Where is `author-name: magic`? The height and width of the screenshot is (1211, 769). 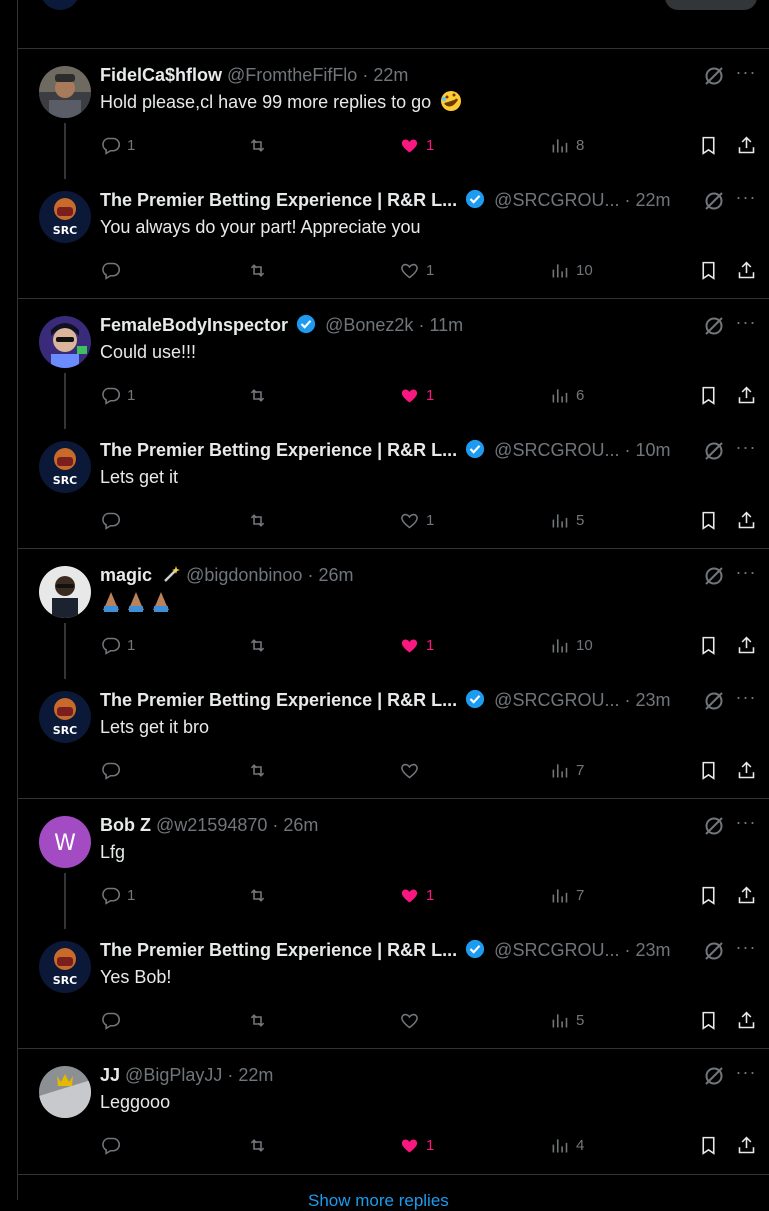
author-name: magic is located at coordinates (126, 575).